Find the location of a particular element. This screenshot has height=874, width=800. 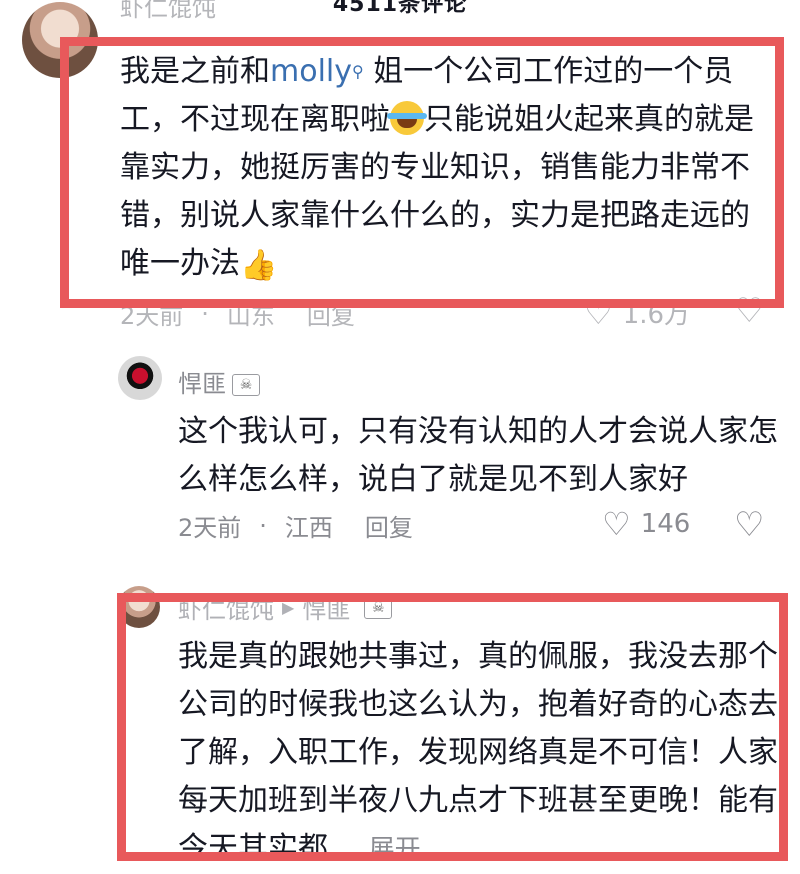

comment-meta: 2天前 · 山东 回复 is located at coordinates (237, 313).